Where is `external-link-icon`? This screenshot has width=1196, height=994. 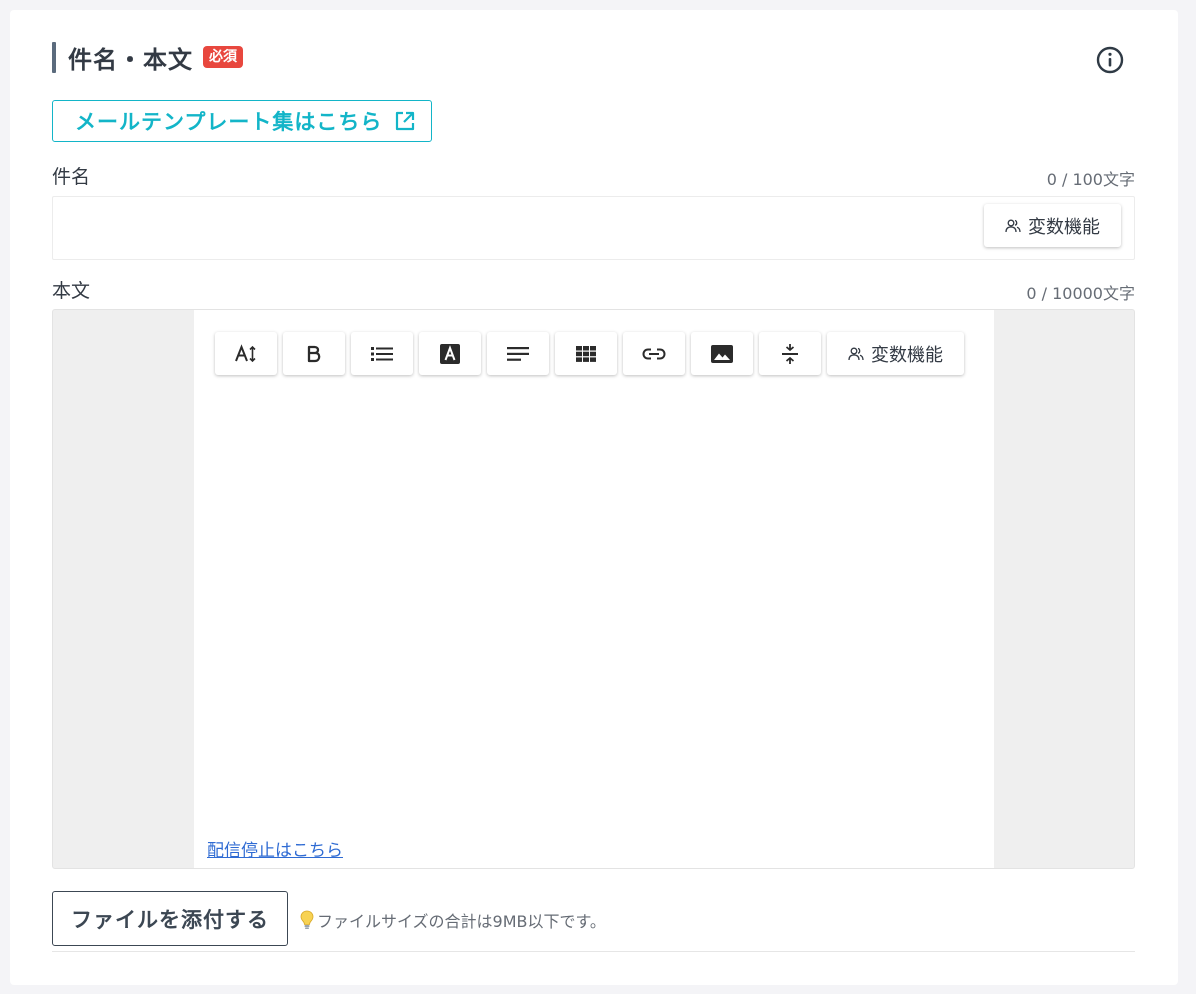
external-link-icon is located at coordinates (405, 121).